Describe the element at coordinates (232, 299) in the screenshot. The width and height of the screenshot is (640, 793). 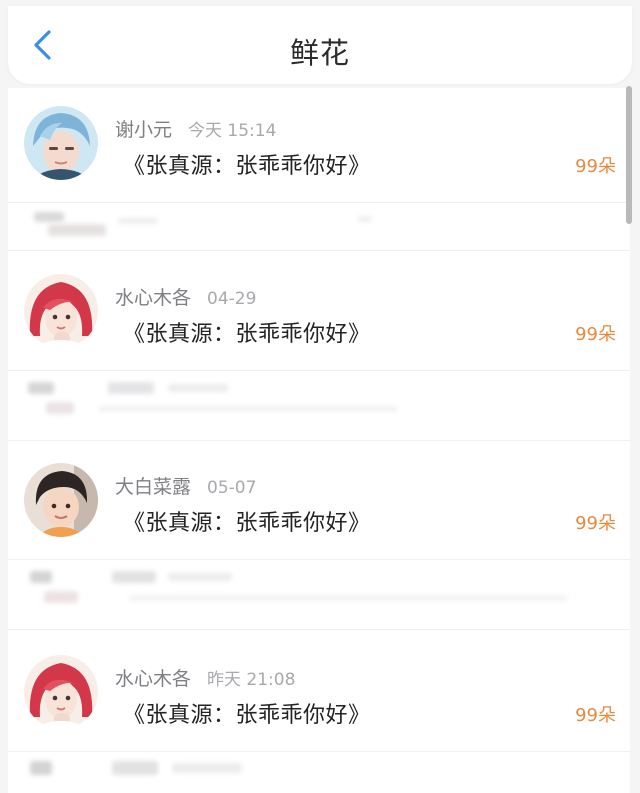
I see `gift-time: 04-29` at that location.